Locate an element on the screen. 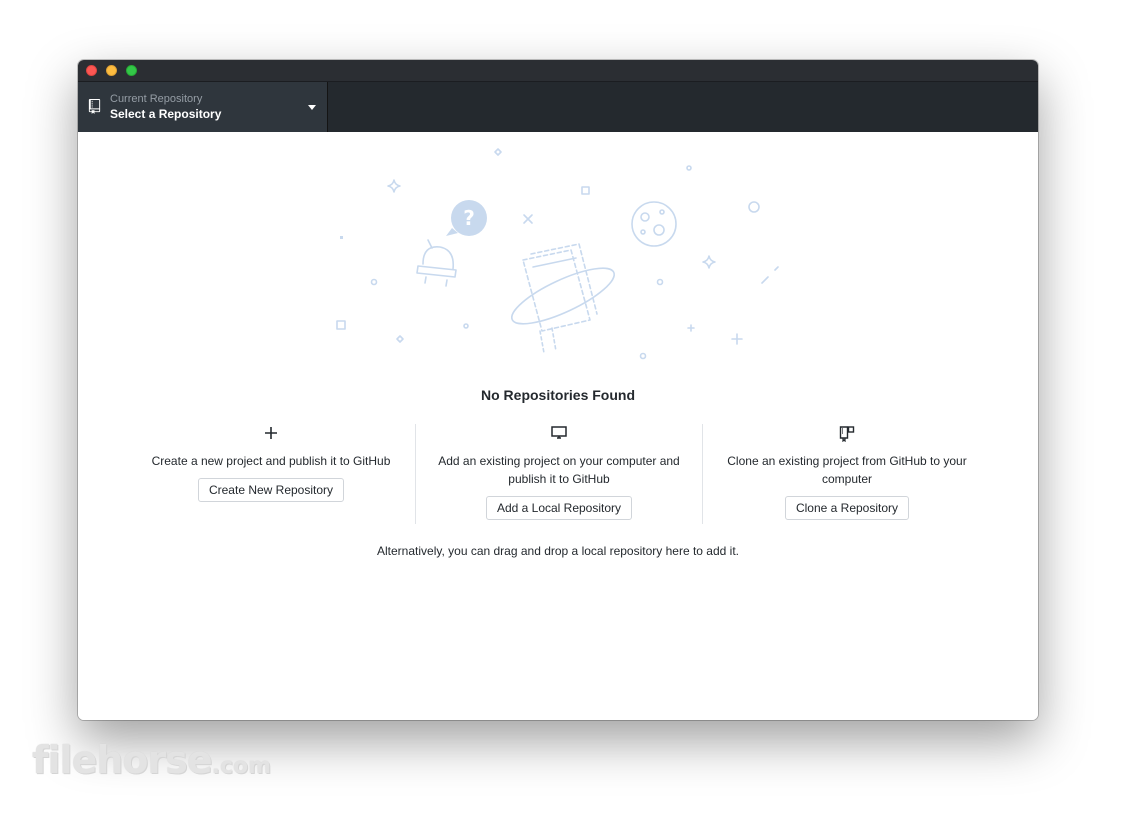 The image size is (1129, 813). minimize-window-button is located at coordinates (111, 70).